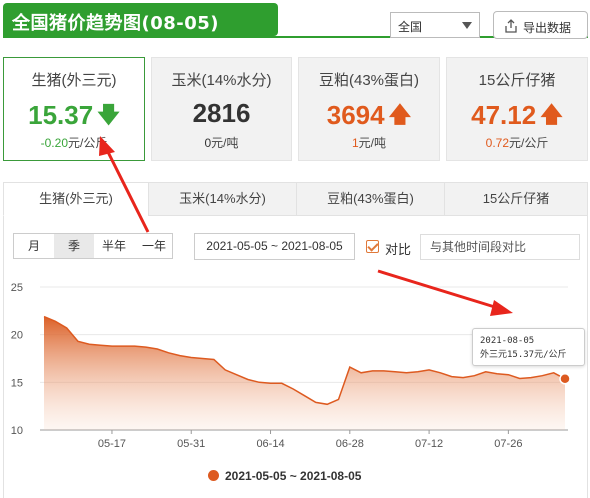  I want to click on data-point, so click(565, 379).